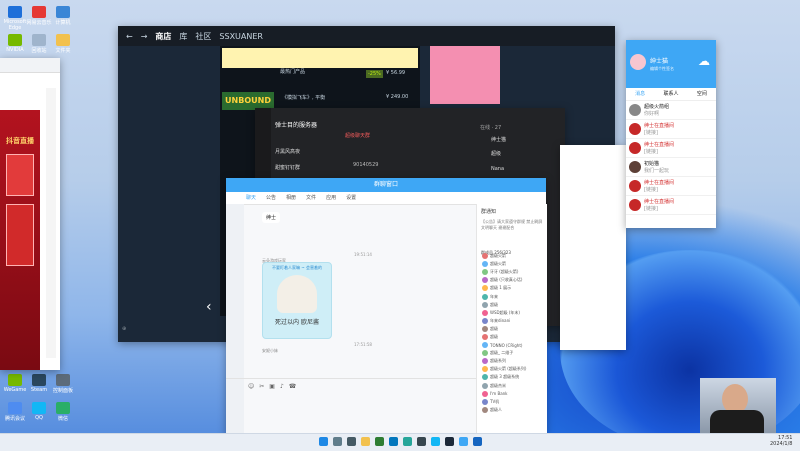 The width and height of the screenshot is (800, 451). What do you see at coordinates (331, 198) in the screenshot?
I see `tab-apps: 应用` at bounding box center [331, 198].